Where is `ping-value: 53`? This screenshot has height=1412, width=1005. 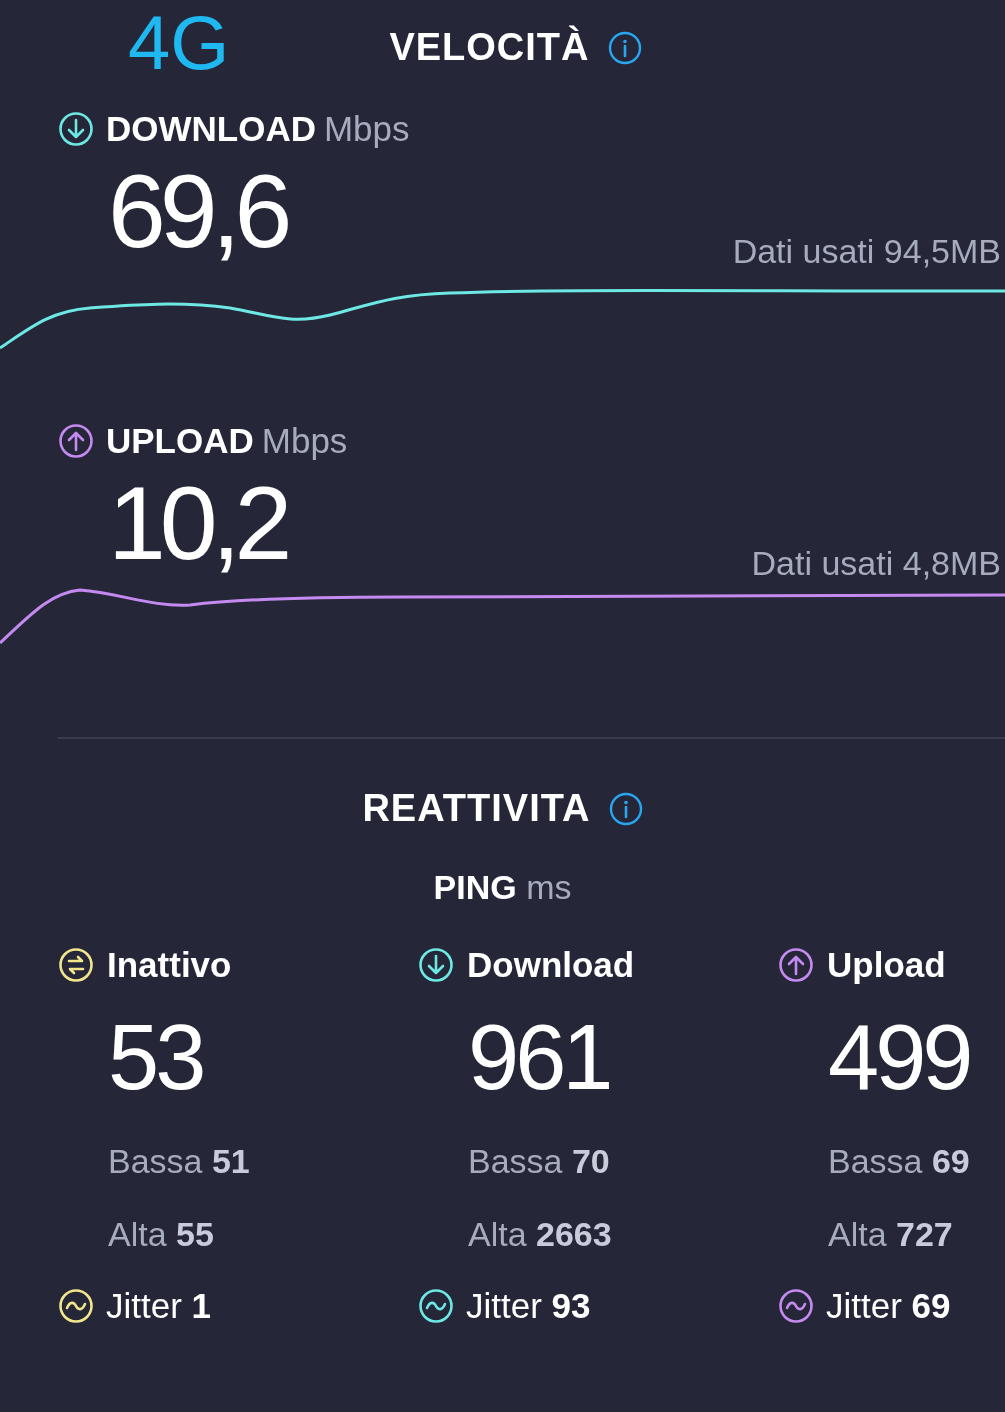
ping-value: 53 is located at coordinates (155, 1058).